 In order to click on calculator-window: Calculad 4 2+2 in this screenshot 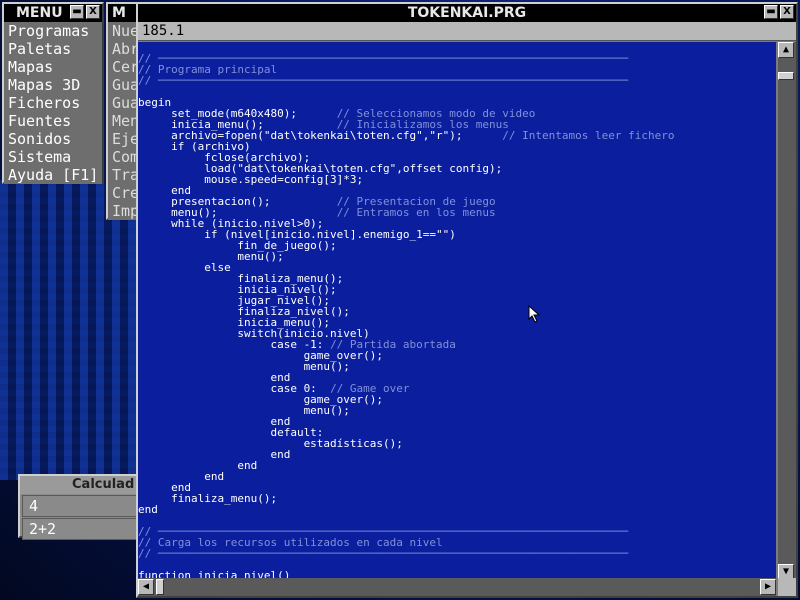, I will do `click(80, 507)`.